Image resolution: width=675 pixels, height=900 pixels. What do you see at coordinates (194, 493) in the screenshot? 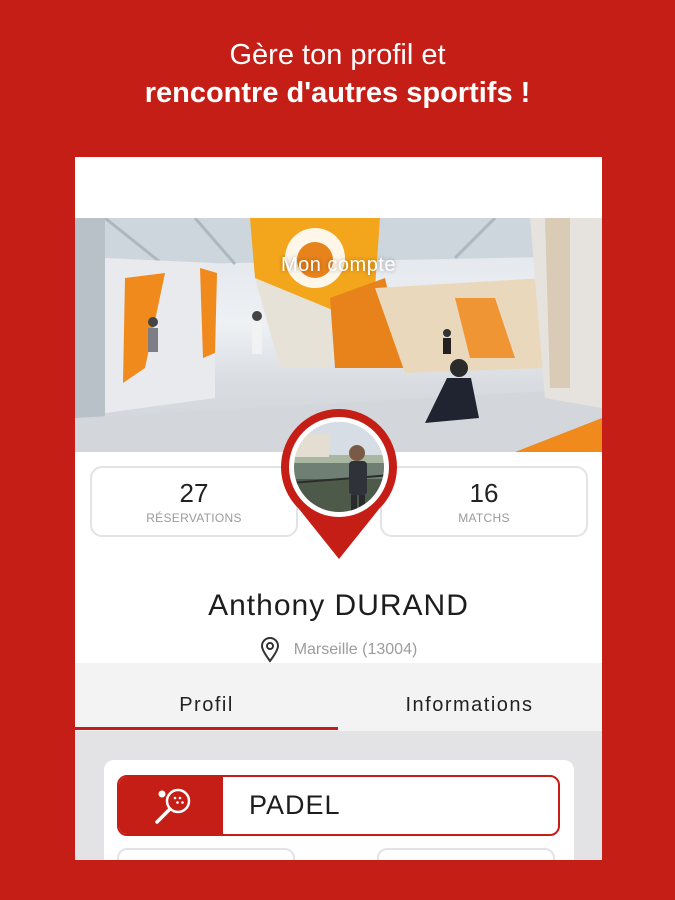
I see `reservations-count: 27` at bounding box center [194, 493].